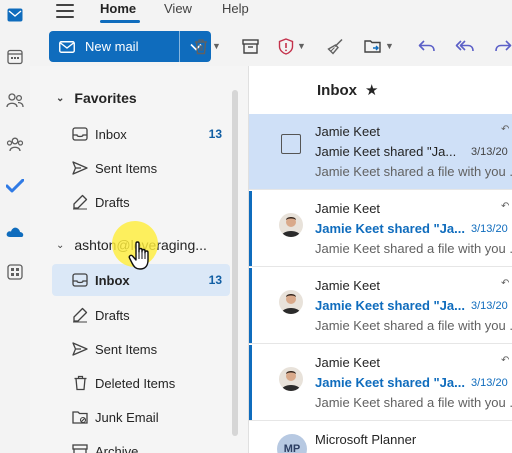 The height and width of the screenshot is (453, 512). I want to click on reply-button, so click(427, 46).